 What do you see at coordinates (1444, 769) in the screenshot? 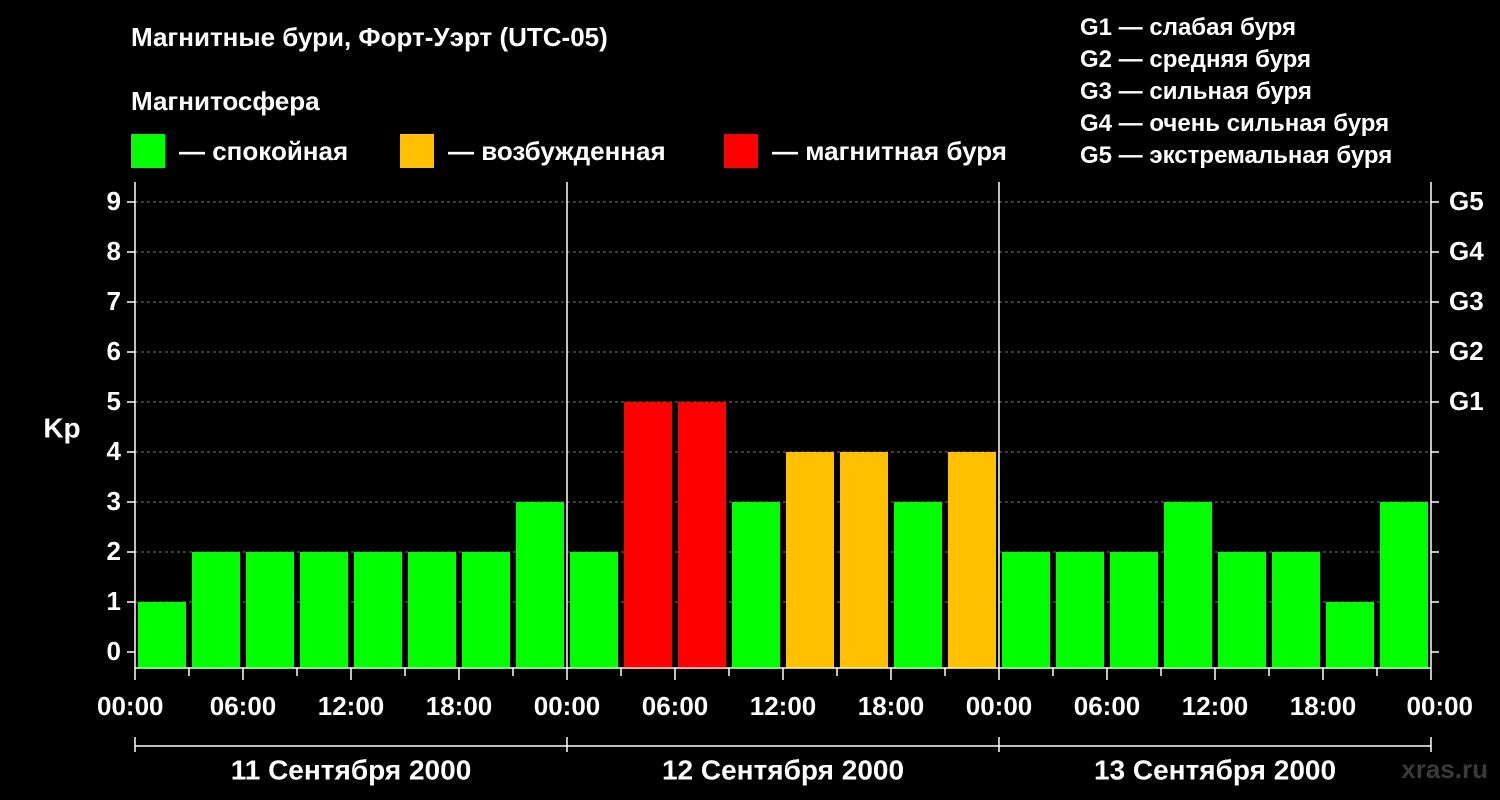
I see `watermark: xras.ru` at bounding box center [1444, 769].